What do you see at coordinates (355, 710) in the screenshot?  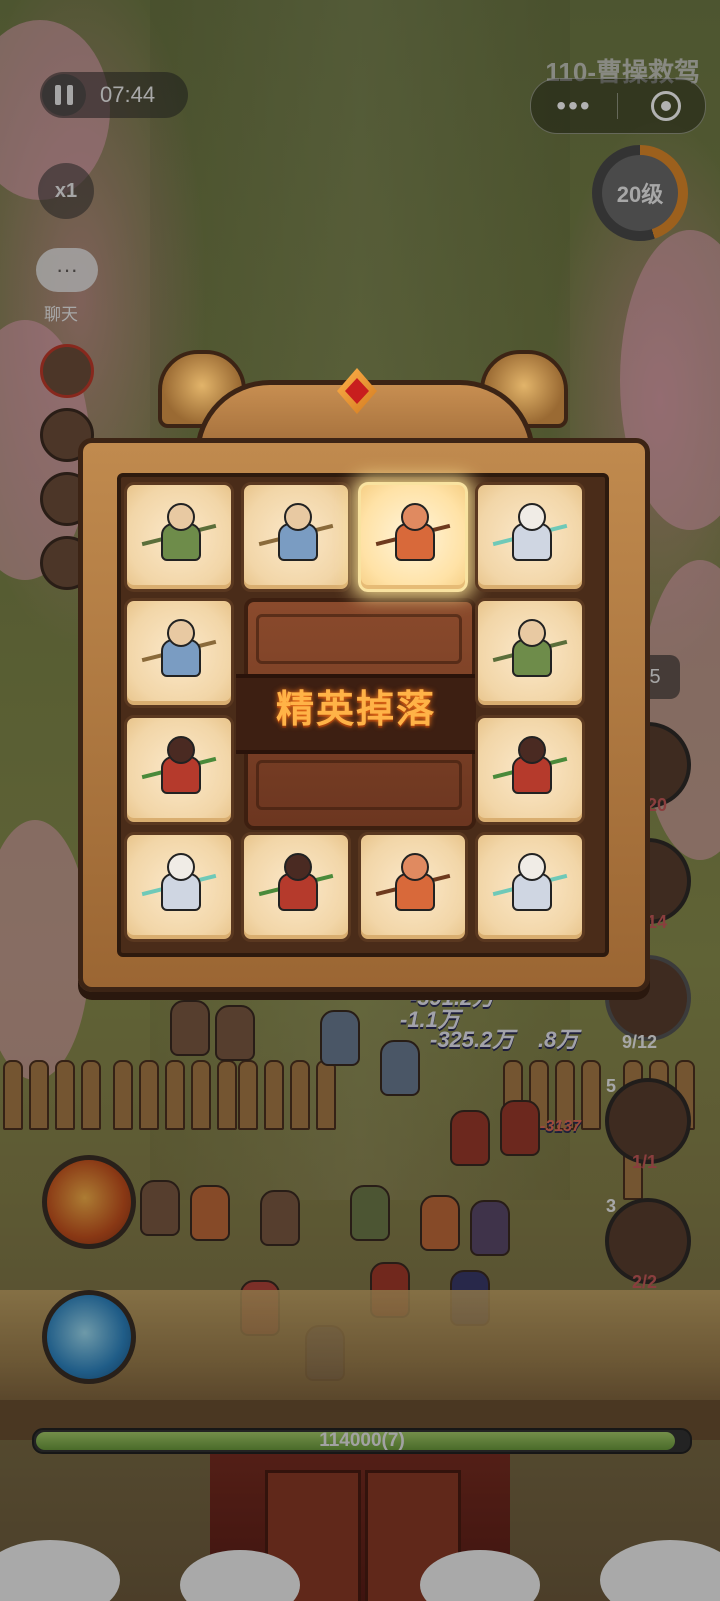 I see `elite-drop-title: 精英掉落` at bounding box center [355, 710].